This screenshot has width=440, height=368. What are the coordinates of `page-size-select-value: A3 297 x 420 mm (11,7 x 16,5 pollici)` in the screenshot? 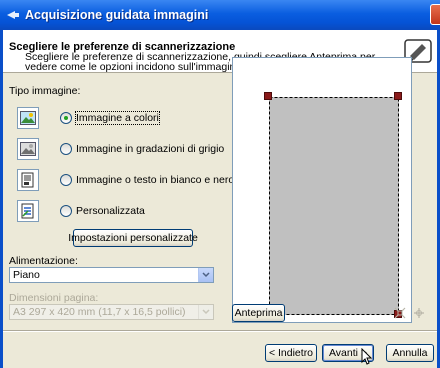 It's located at (99, 312).